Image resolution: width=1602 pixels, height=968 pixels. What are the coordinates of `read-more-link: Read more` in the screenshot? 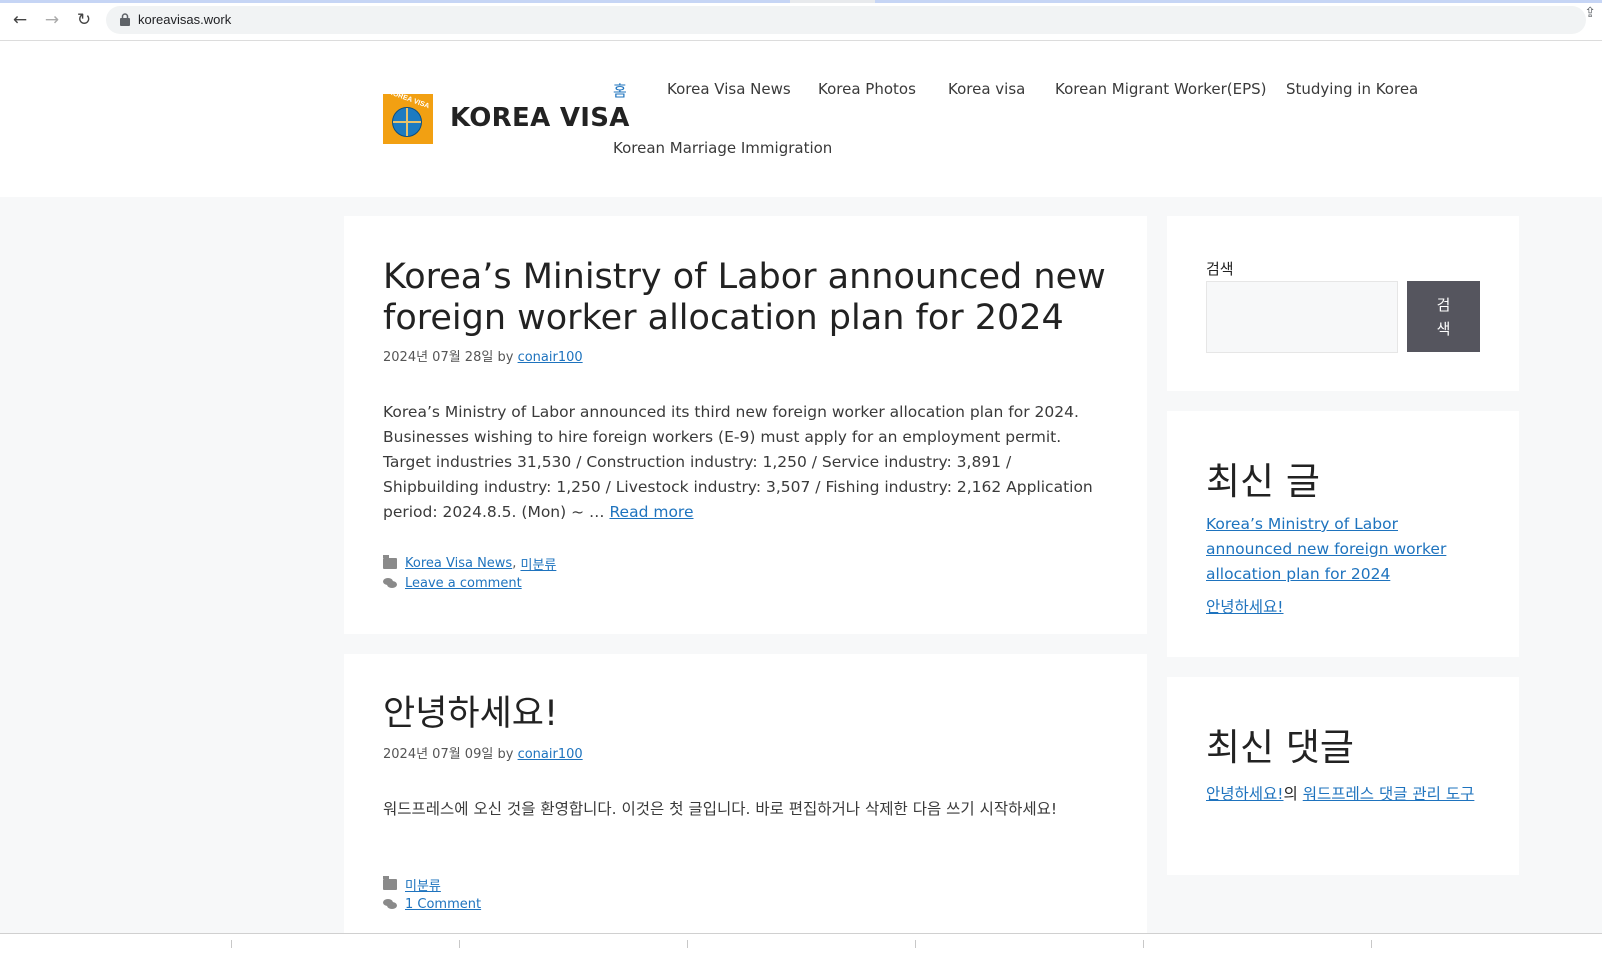 It's located at (651, 512).